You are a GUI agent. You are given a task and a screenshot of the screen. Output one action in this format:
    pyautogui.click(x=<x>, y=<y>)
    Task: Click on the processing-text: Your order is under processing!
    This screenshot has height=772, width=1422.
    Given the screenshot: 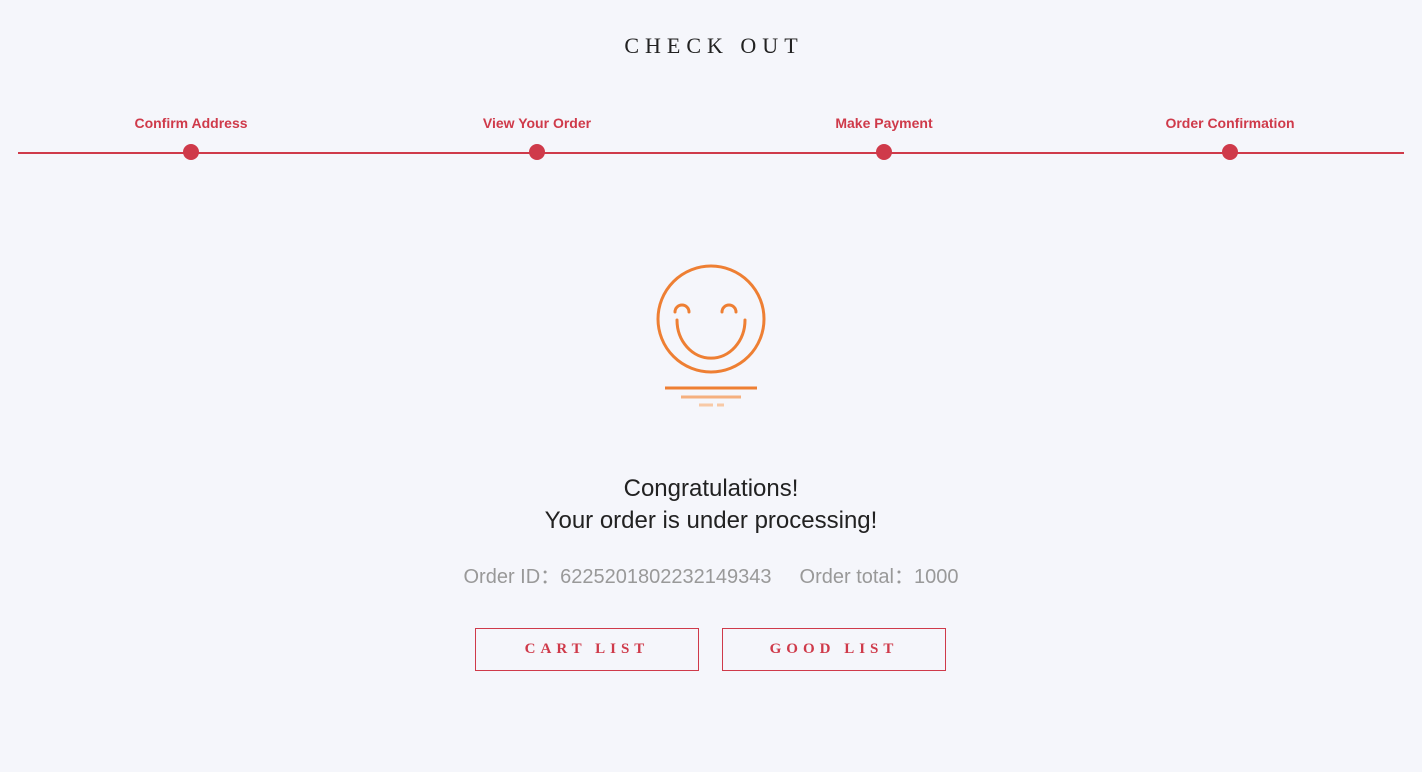 What is the action you would take?
    pyautogui.click(x=711, y=520)
    